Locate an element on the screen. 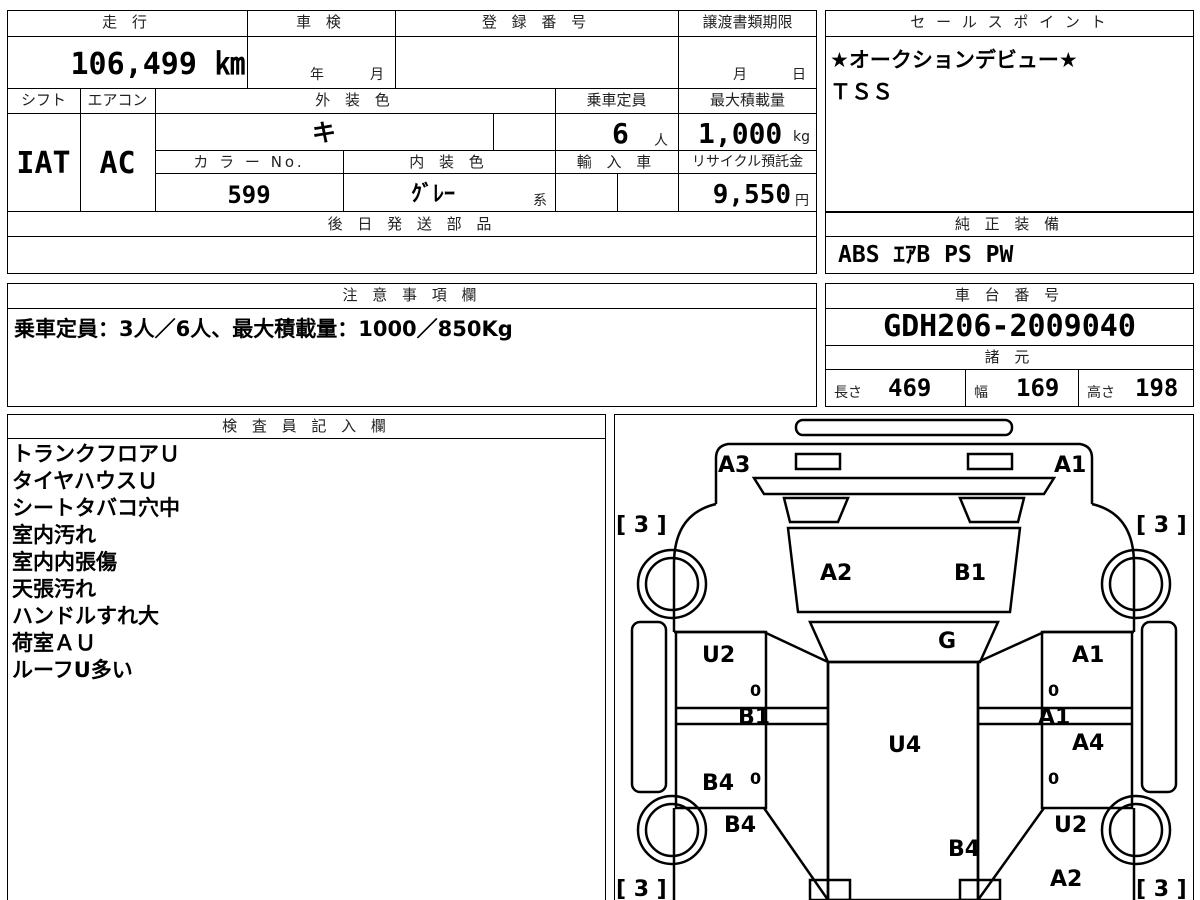 Image resolution: width=1200 pixels, height=900 pixels. damage-g: G is located at coordinates (947, 641).